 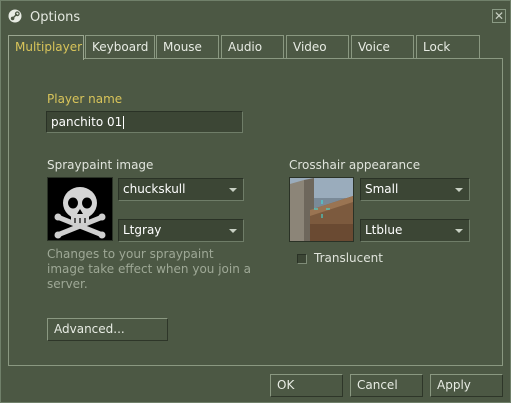 I want to click on tab-lock: Lock, so click(x=448, y=46).